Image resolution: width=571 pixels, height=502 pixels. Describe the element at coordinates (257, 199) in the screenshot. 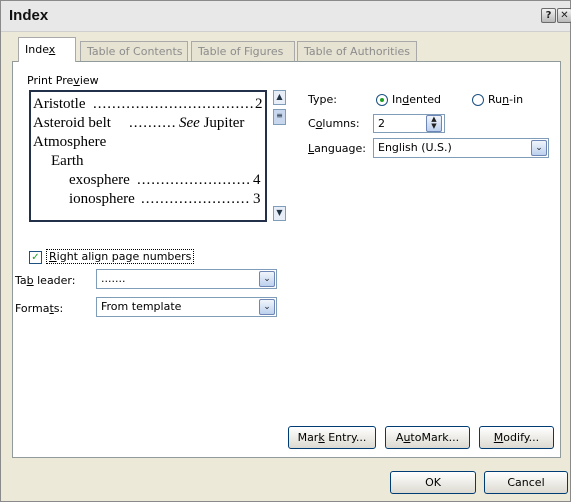

I see `entry-page: 3` at that location.